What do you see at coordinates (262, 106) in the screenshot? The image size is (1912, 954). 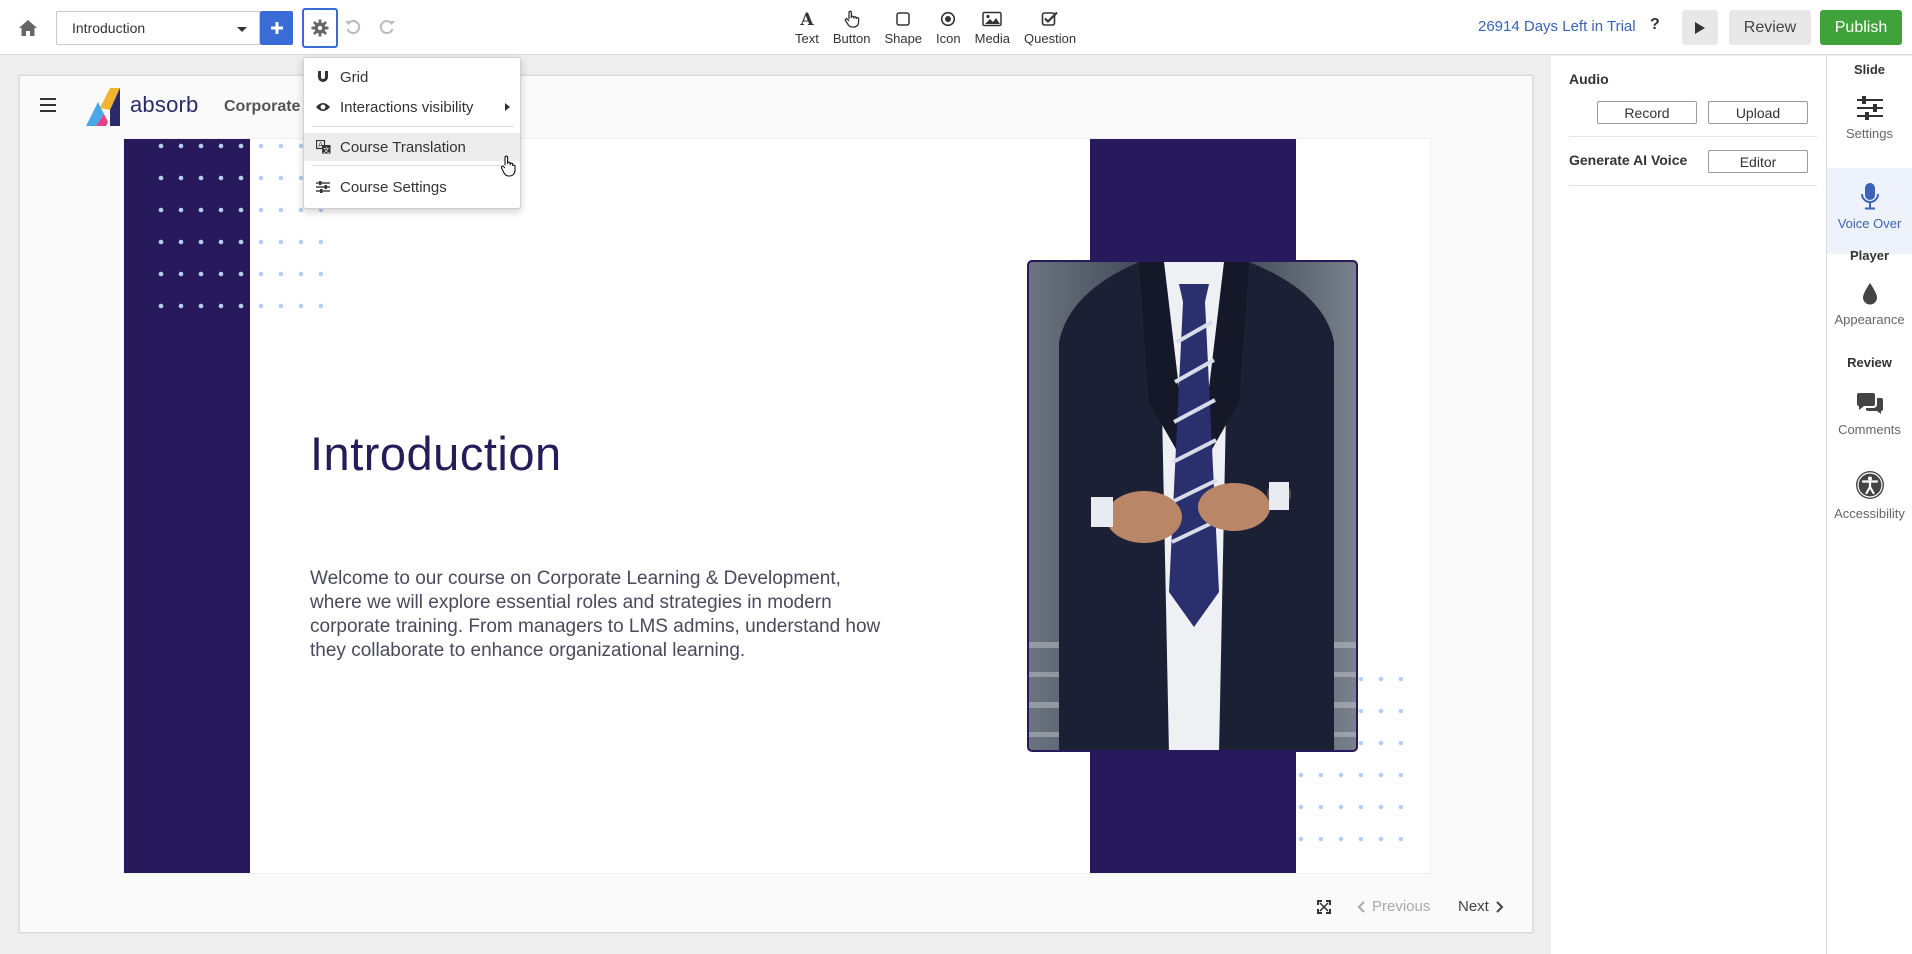 I see `course-title: Corporate` at bounding box center [262, 106].